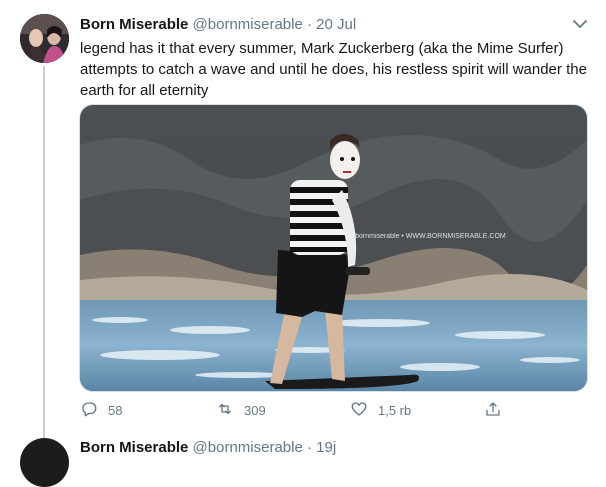 This screenshot has width=606, height=487. Describe the element at coordinates (101, 410) in the screenshot. I see `reply-button: 58` at that location.